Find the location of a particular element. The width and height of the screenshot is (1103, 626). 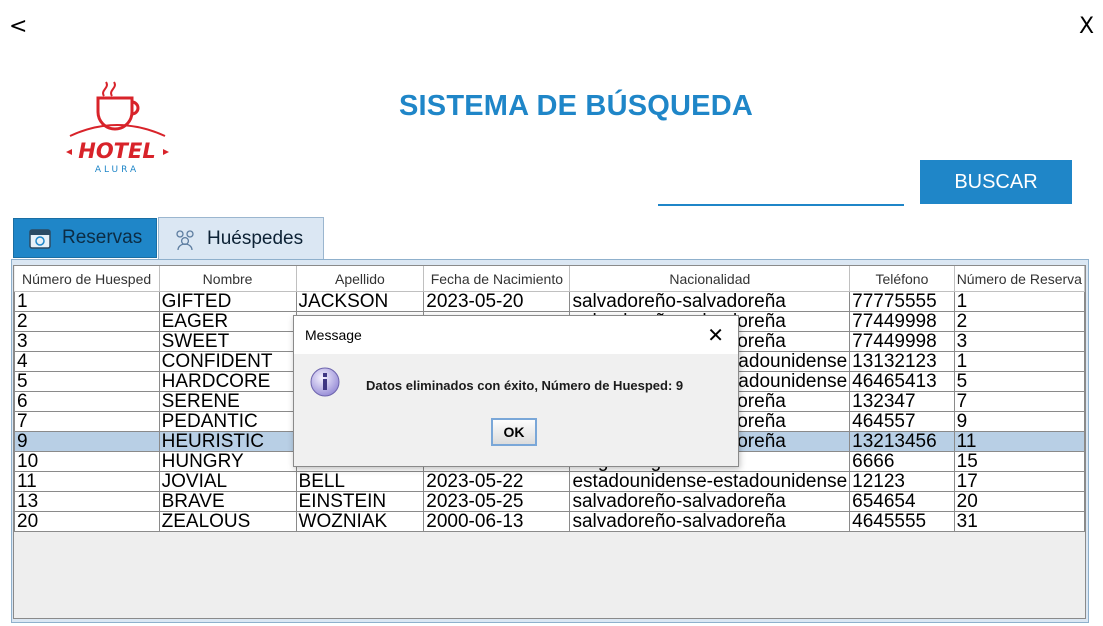

table-cell: JACKSON is located at coordinates (360, 301).